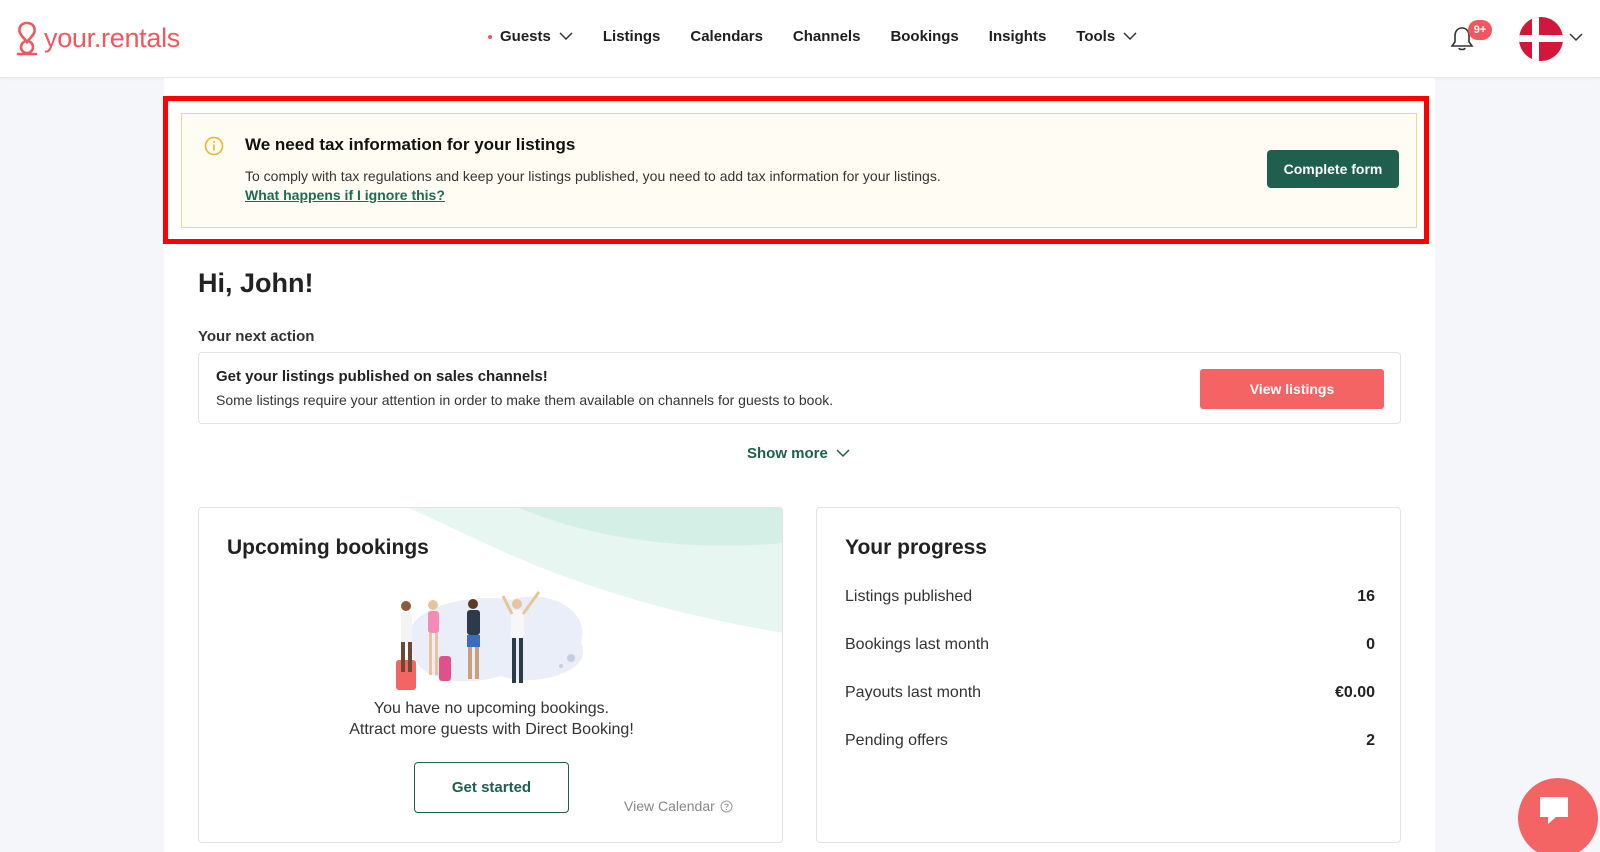 The width and height of the screenshot is (1600, 852). I want to click on progress-label: Payouts last month, so click(913, 692).